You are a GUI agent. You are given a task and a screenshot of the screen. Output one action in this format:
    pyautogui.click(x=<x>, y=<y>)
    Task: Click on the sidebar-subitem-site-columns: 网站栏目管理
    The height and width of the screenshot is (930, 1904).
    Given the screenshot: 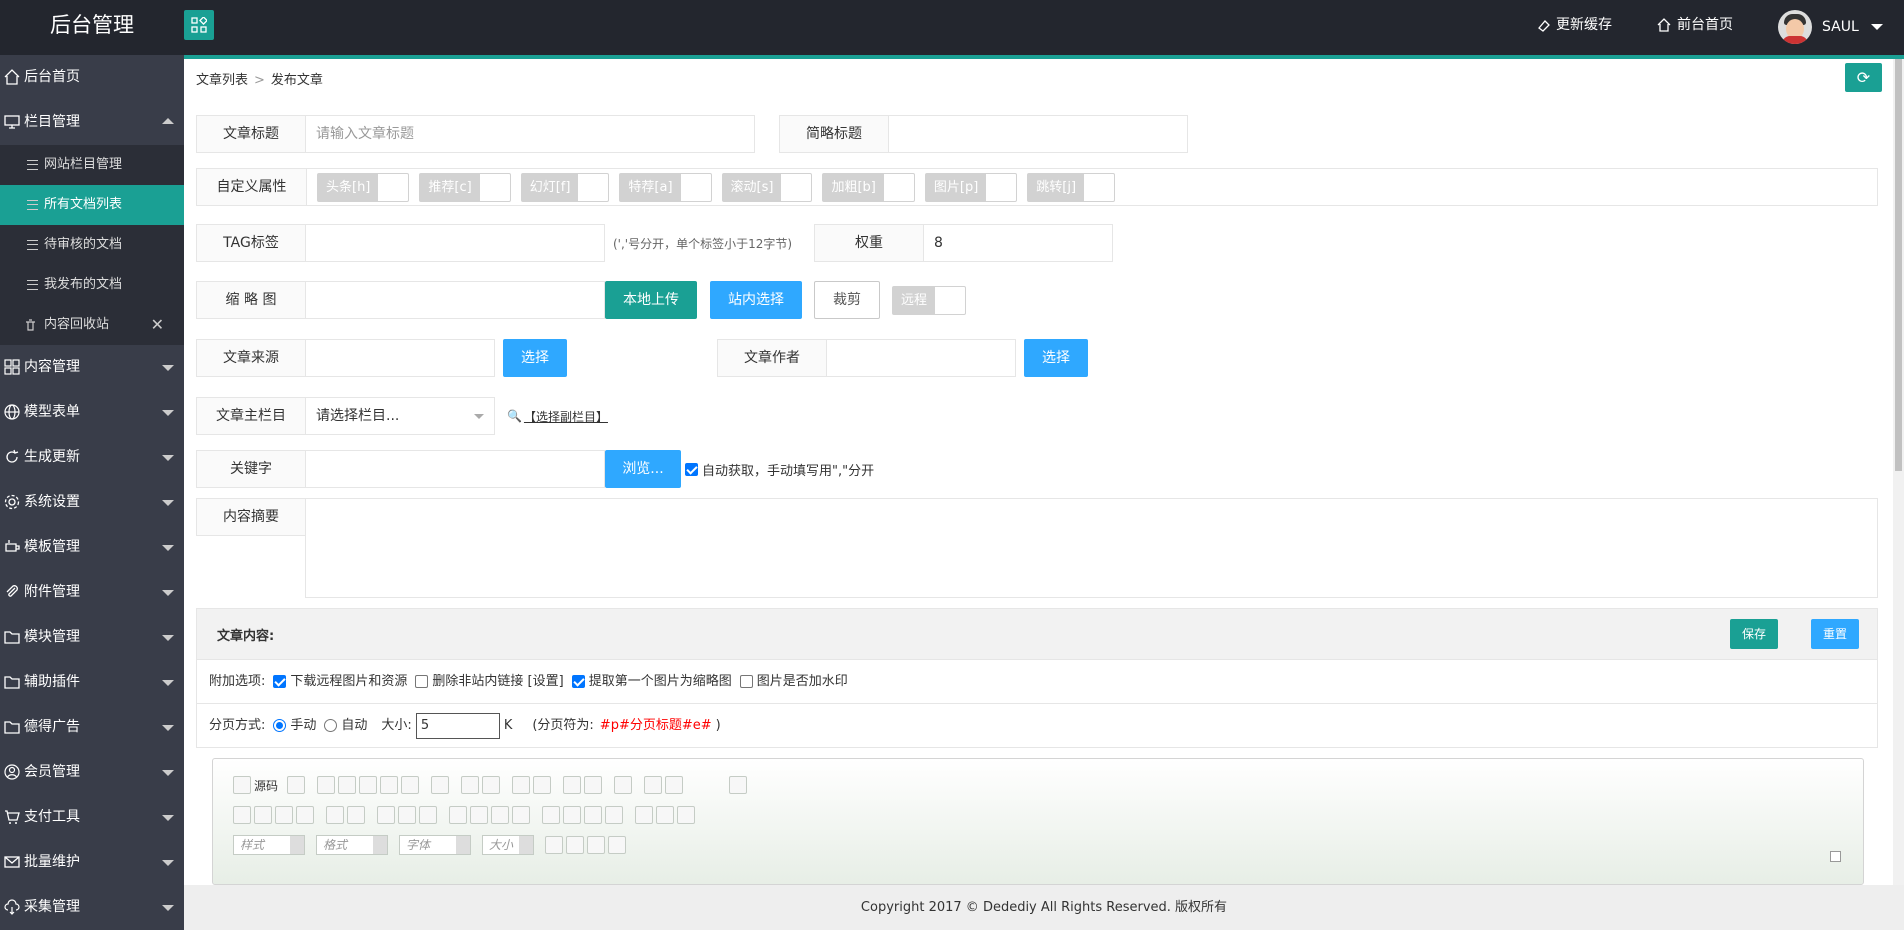 What is the action you would take?
    pyautogui.click(x=92, y=165)
    